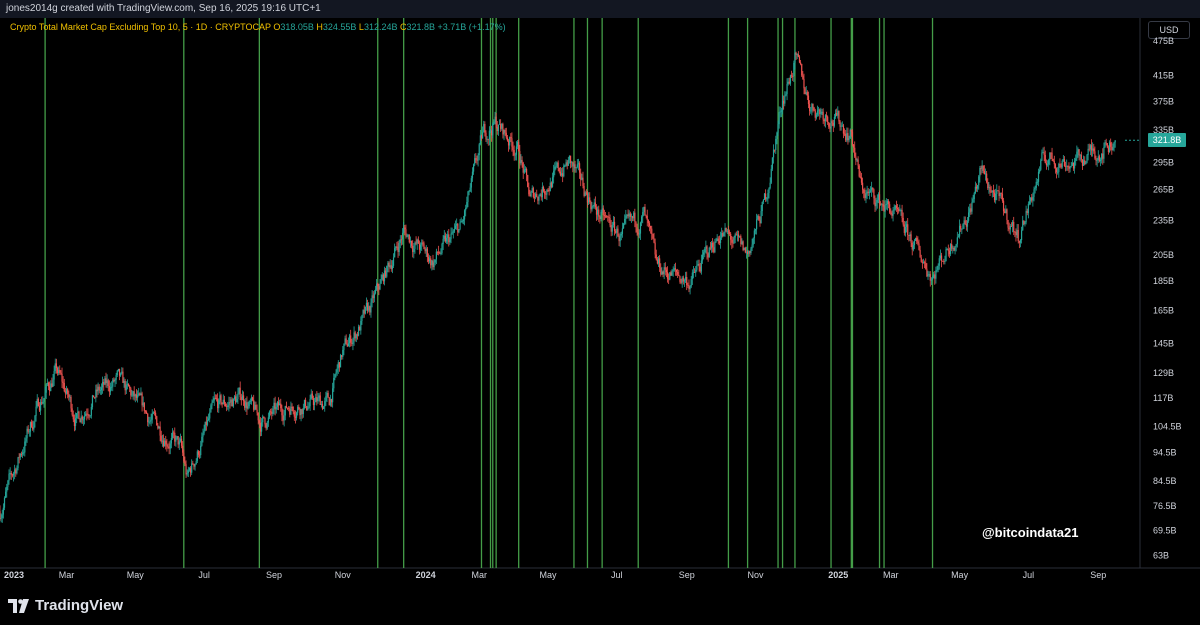  Describe the element at coordinates (479, 575) in the screenshot. I see `x-tick-label: Mar` at that location.